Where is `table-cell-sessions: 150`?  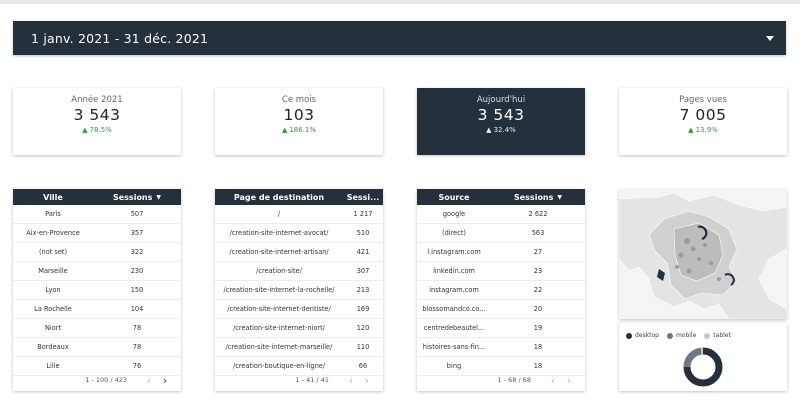
table-cell-sessions: 150 is located at coordinates (137, 290).